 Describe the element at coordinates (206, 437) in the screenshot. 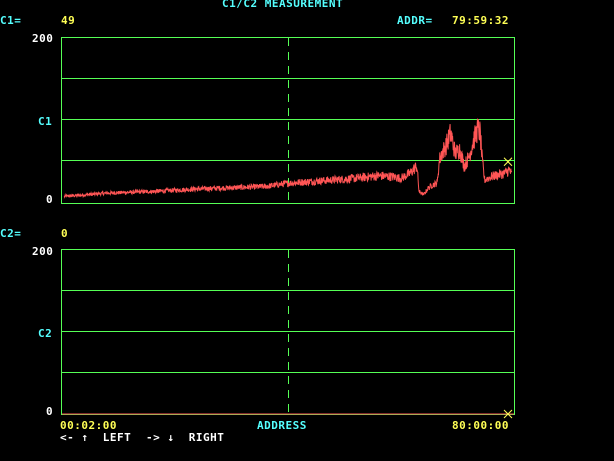

I see `nav-right-label: RIGHT` at that location.